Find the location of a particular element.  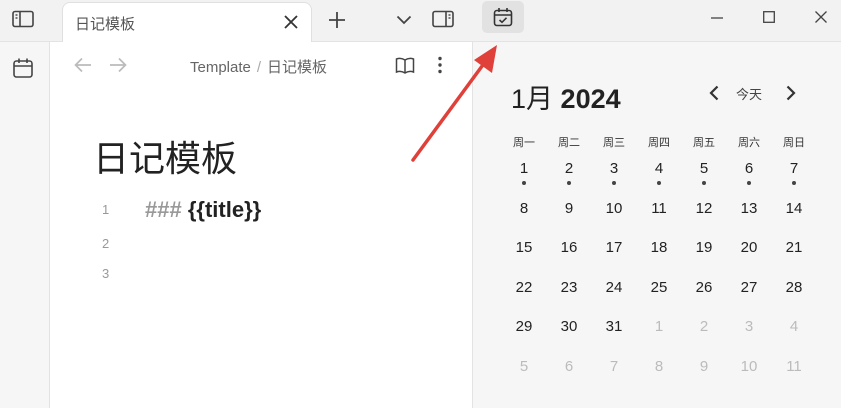

line-number: 2 is located at coordinates (106, 243).